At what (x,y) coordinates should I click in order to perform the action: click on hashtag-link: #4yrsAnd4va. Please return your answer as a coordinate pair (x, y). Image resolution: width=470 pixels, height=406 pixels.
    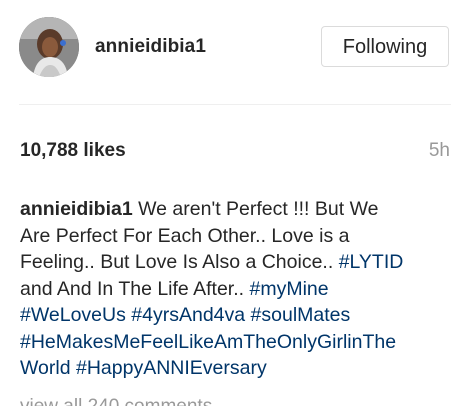
    Looking at the image, I should click on (188, 315).